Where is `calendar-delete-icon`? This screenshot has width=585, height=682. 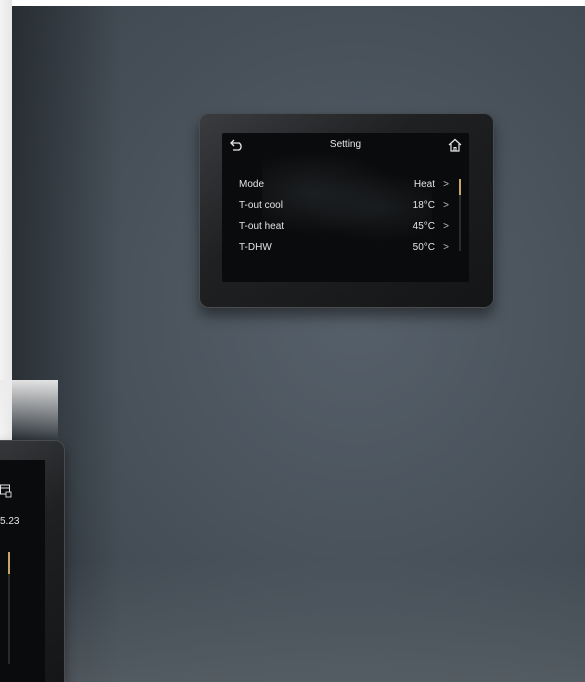 calendar-delete-icon is located at coordinates (6, 491).